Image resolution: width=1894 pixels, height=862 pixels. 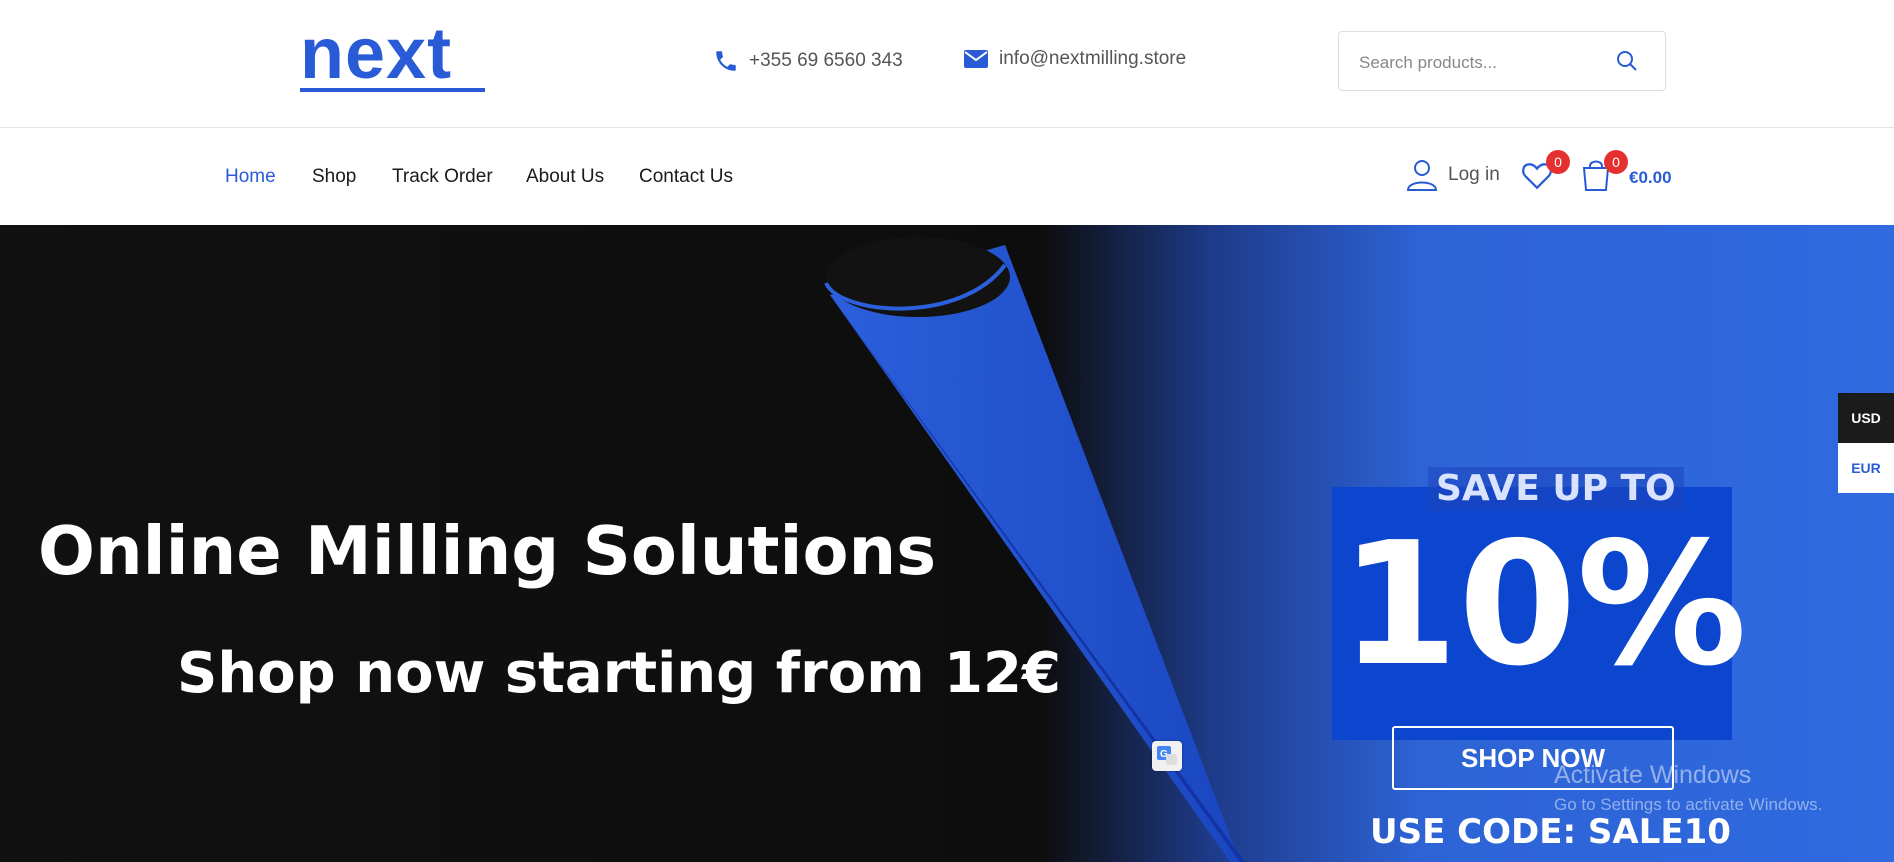 What do you see at coordinates (686, 177) in the screenshot?
I see `nav-contact-us: Contact Us` at bounding box center [686, 177].